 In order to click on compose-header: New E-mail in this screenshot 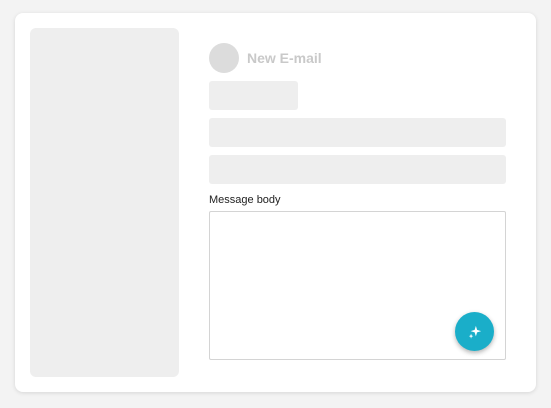, I will do `click(265, 58)`.